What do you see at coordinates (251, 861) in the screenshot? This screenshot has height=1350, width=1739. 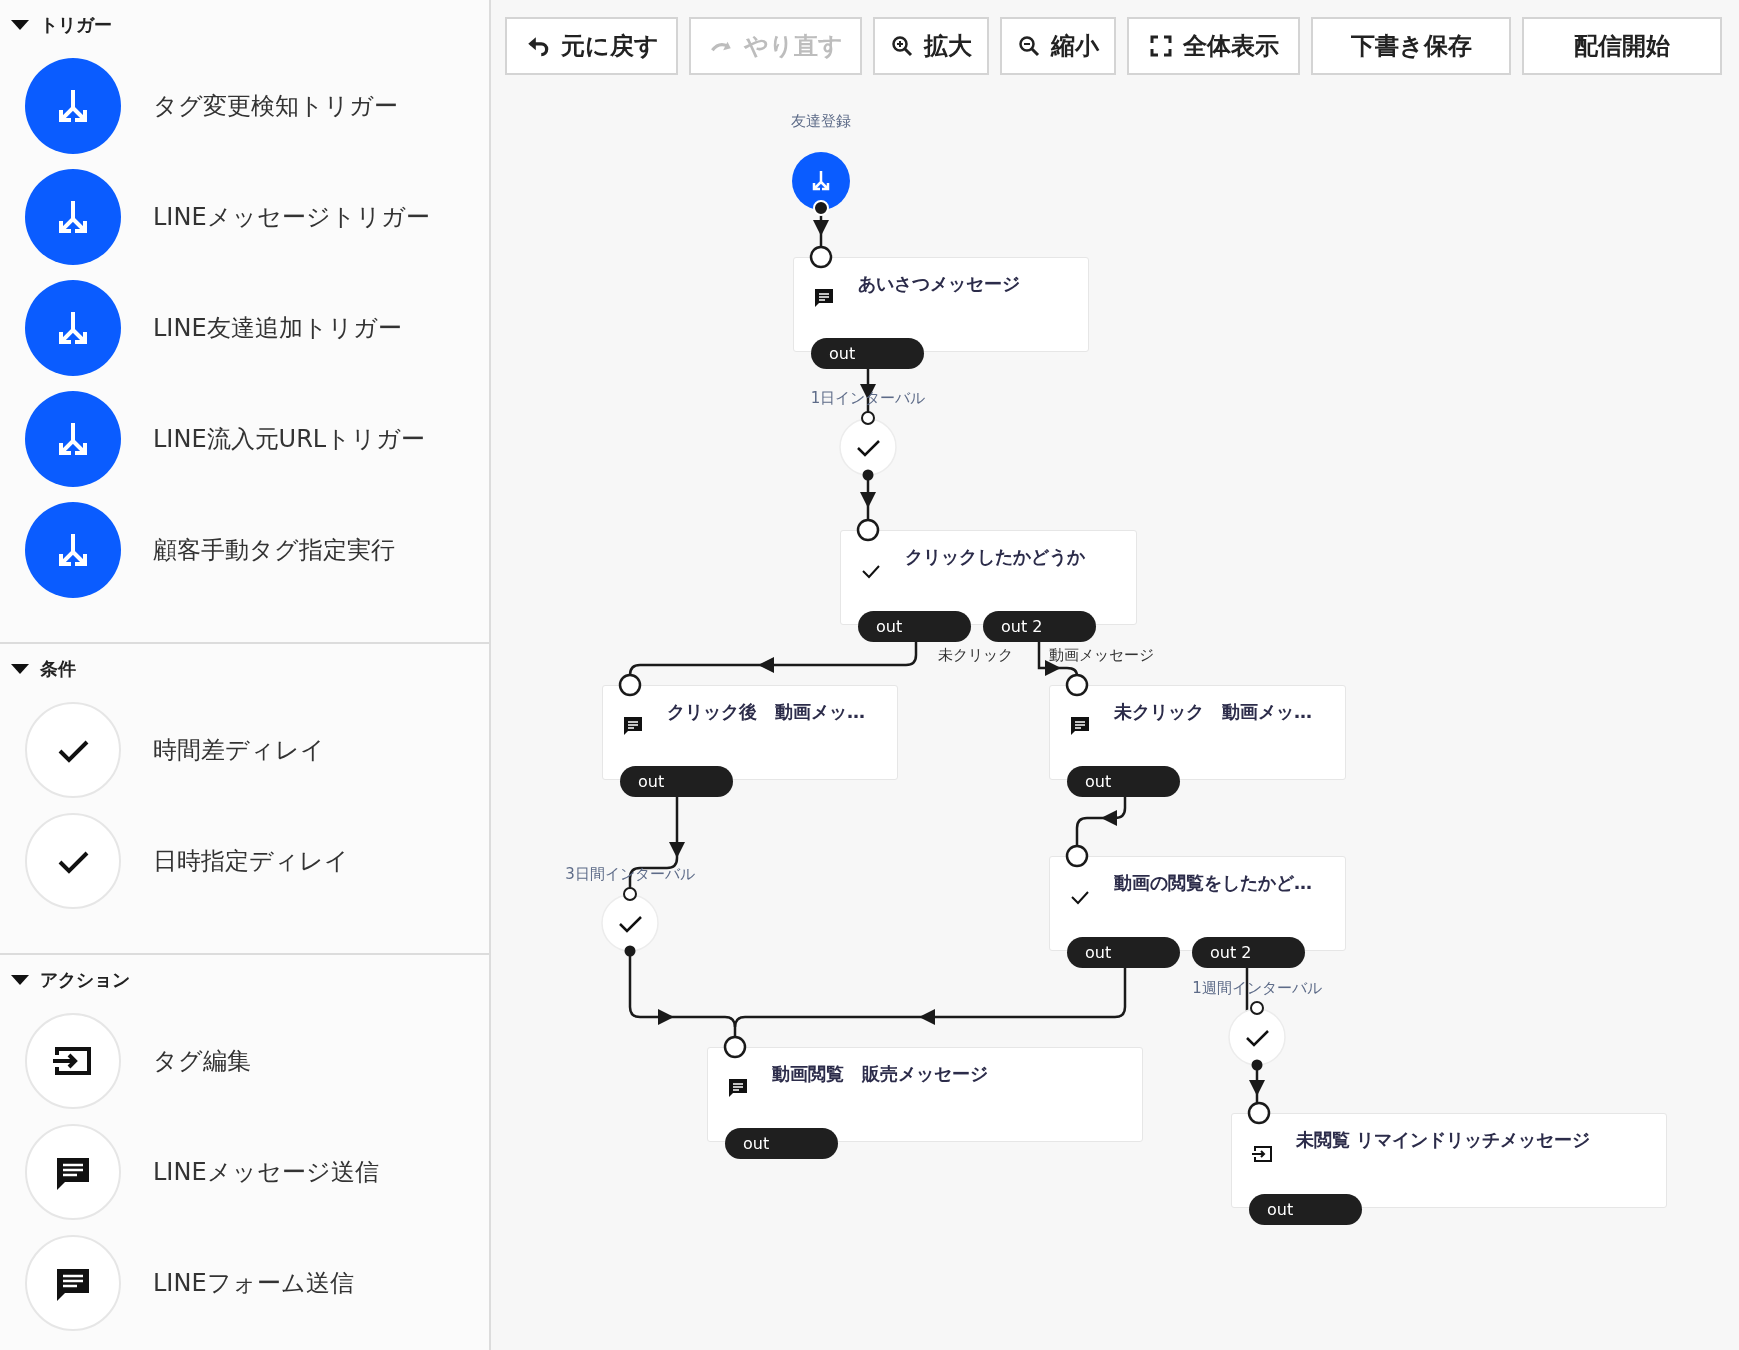 I see `palette-item-label: 日時指定ディレイ` at bounding box center [251, 861].